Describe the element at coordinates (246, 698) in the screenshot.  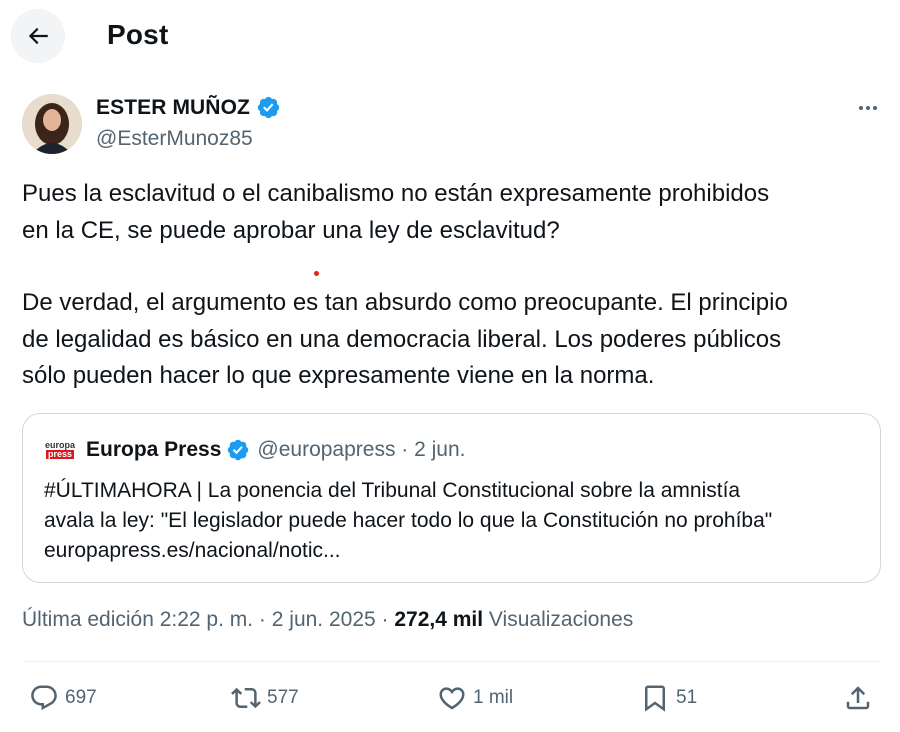
I see `repost-icon` at that location.